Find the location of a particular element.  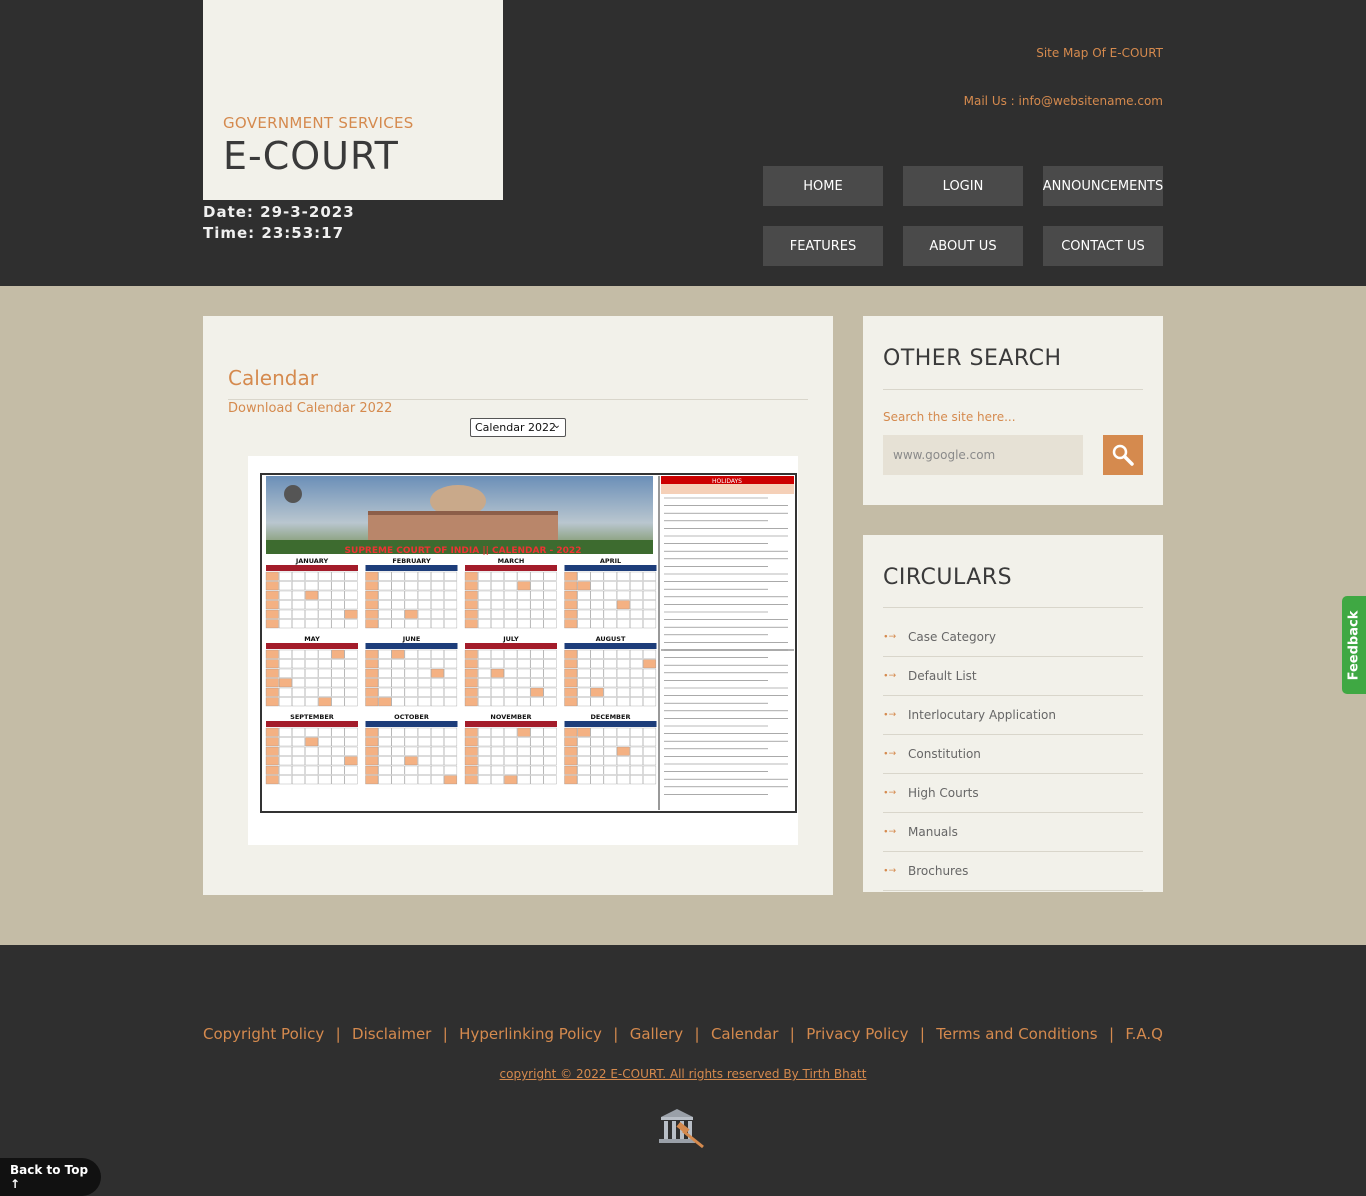

footer-link: Calendar is located at coordinates (744, 1034).